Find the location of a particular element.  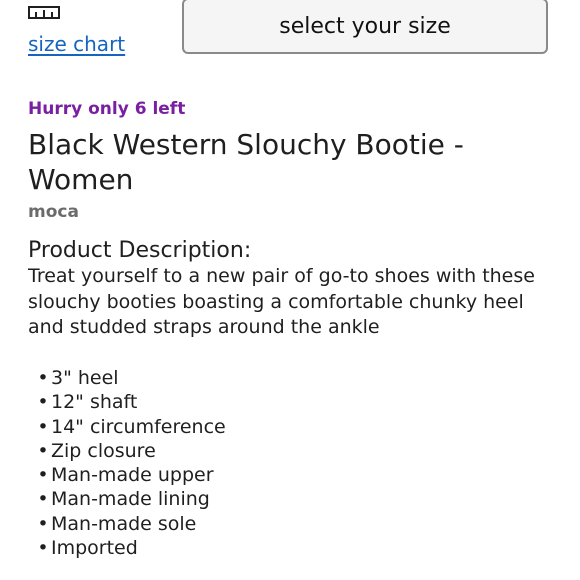

feature-item: 14" circumference is located at coordinates (131, 427).